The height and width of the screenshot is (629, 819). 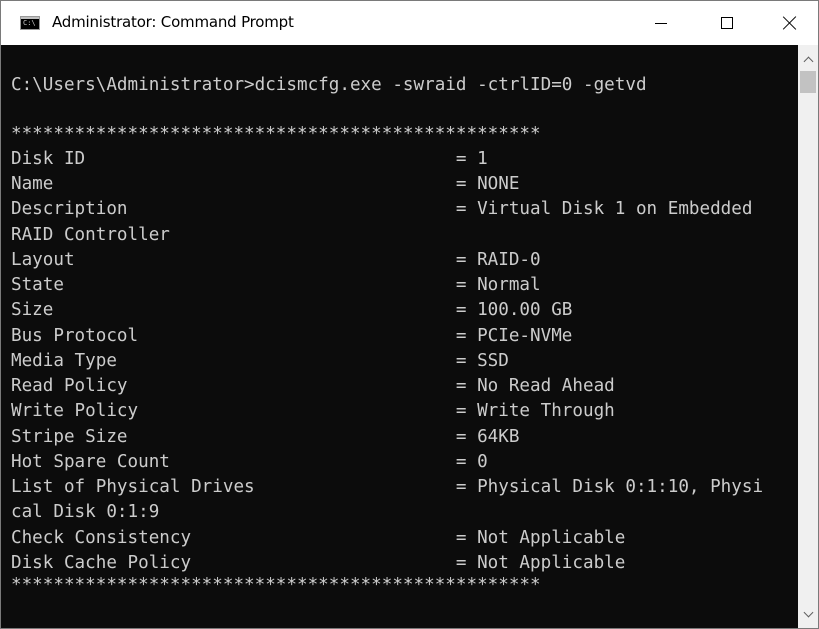 I want to click on minimize-icon, so click(x=661, y=23).